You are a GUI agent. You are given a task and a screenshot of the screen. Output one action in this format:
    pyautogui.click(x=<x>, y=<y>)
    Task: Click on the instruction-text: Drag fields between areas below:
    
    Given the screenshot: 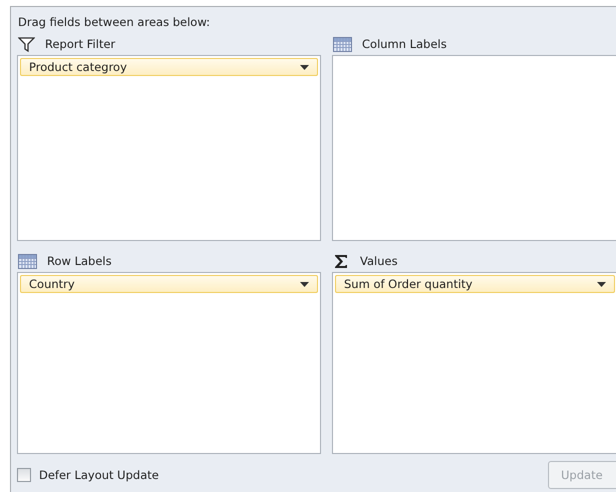 What is the action you would take?
    pyautogui.click(x=114, y=22)
    